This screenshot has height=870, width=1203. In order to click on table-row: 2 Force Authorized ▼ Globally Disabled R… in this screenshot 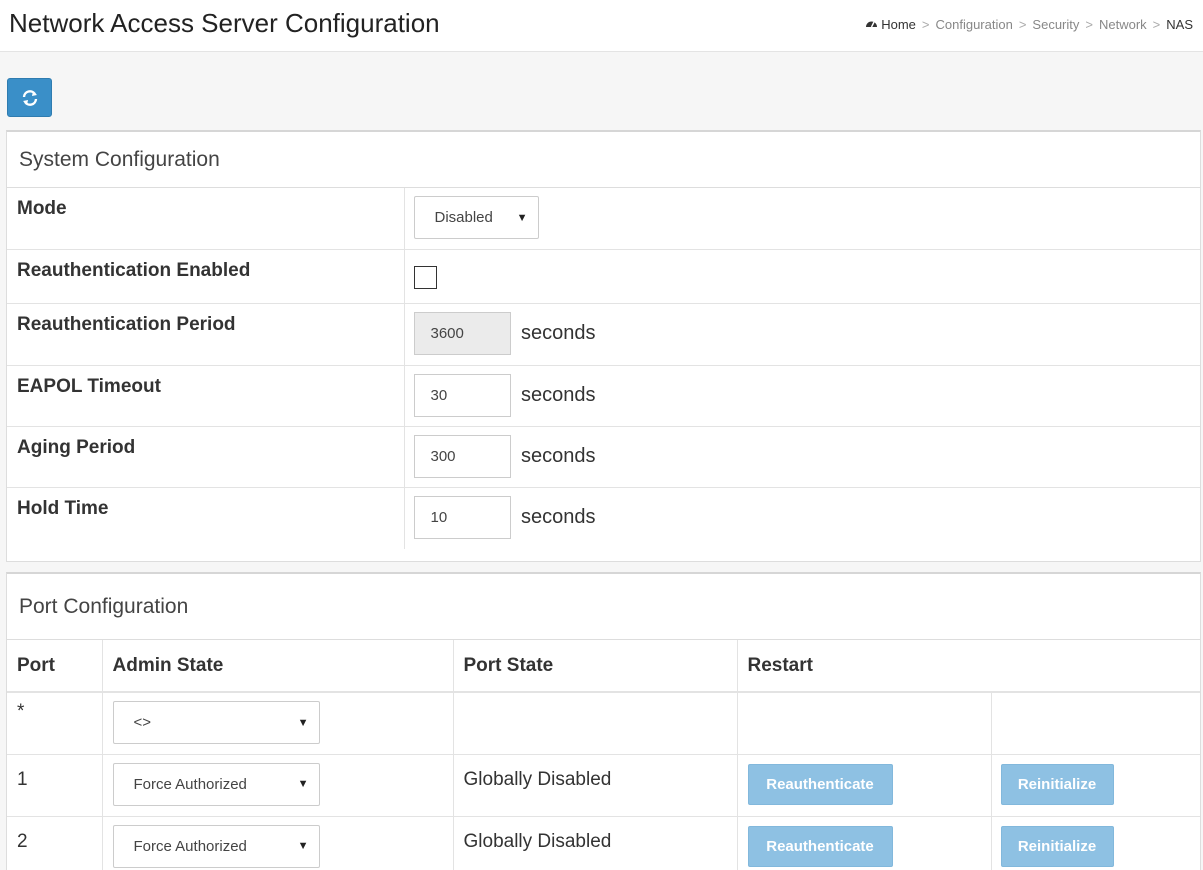, I will do `click(603, 843)`.